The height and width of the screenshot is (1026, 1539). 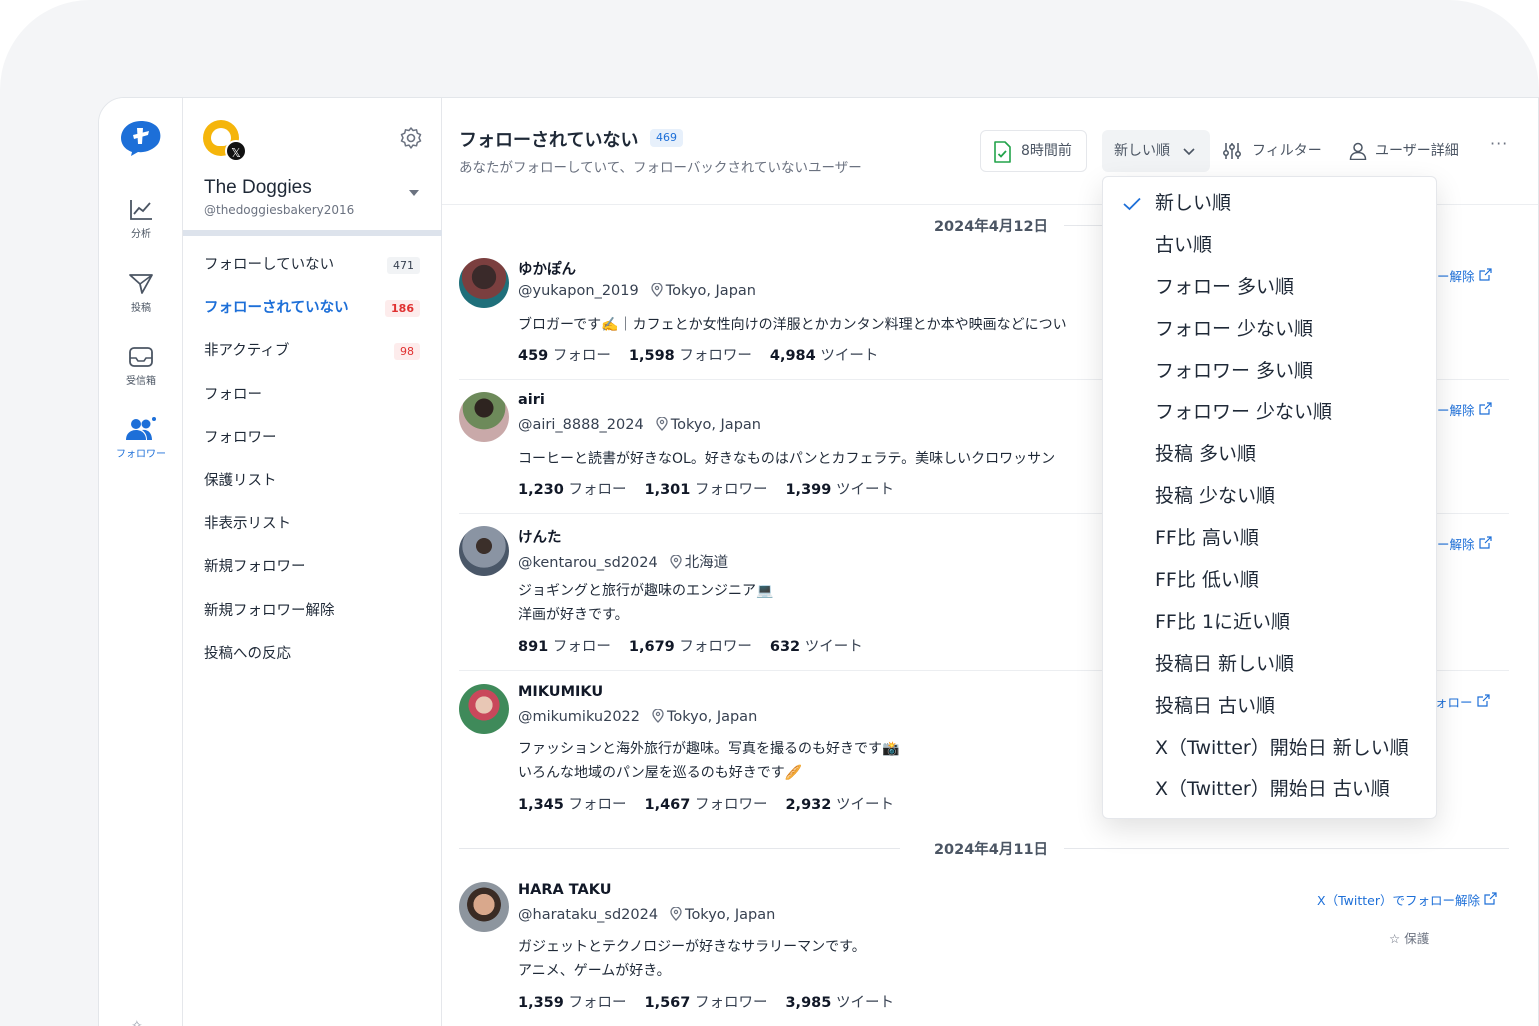 I want to click on sidebar-item-label: 非表示リスト, so click(x=247, y=524).